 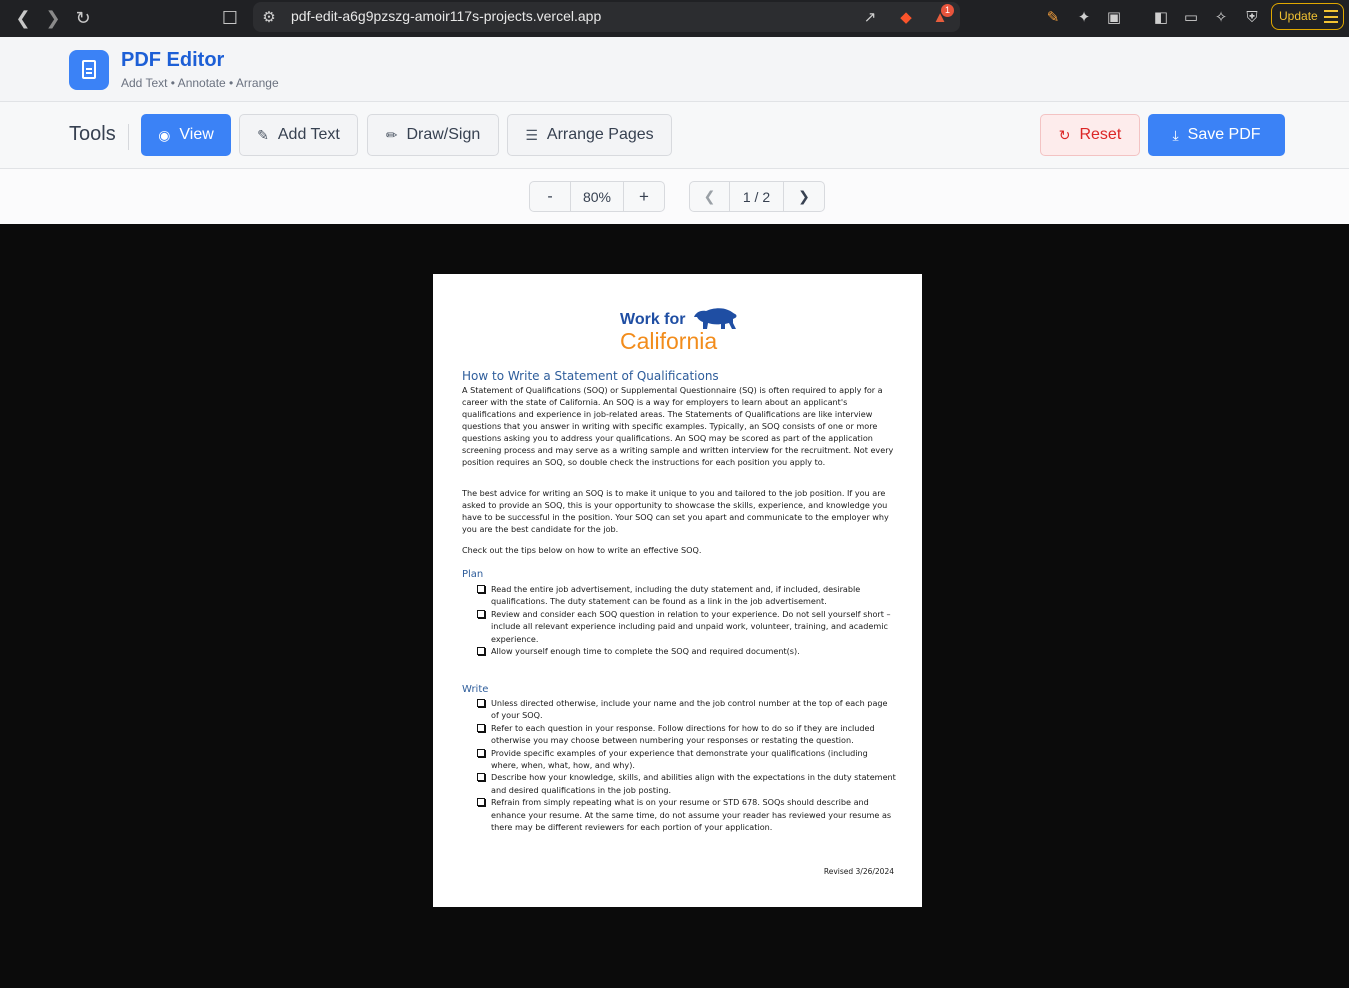 What do you see at coordinates (1331, 16) in the screenshot?
I see `menu-icon` at bounding box center [1331, 16].